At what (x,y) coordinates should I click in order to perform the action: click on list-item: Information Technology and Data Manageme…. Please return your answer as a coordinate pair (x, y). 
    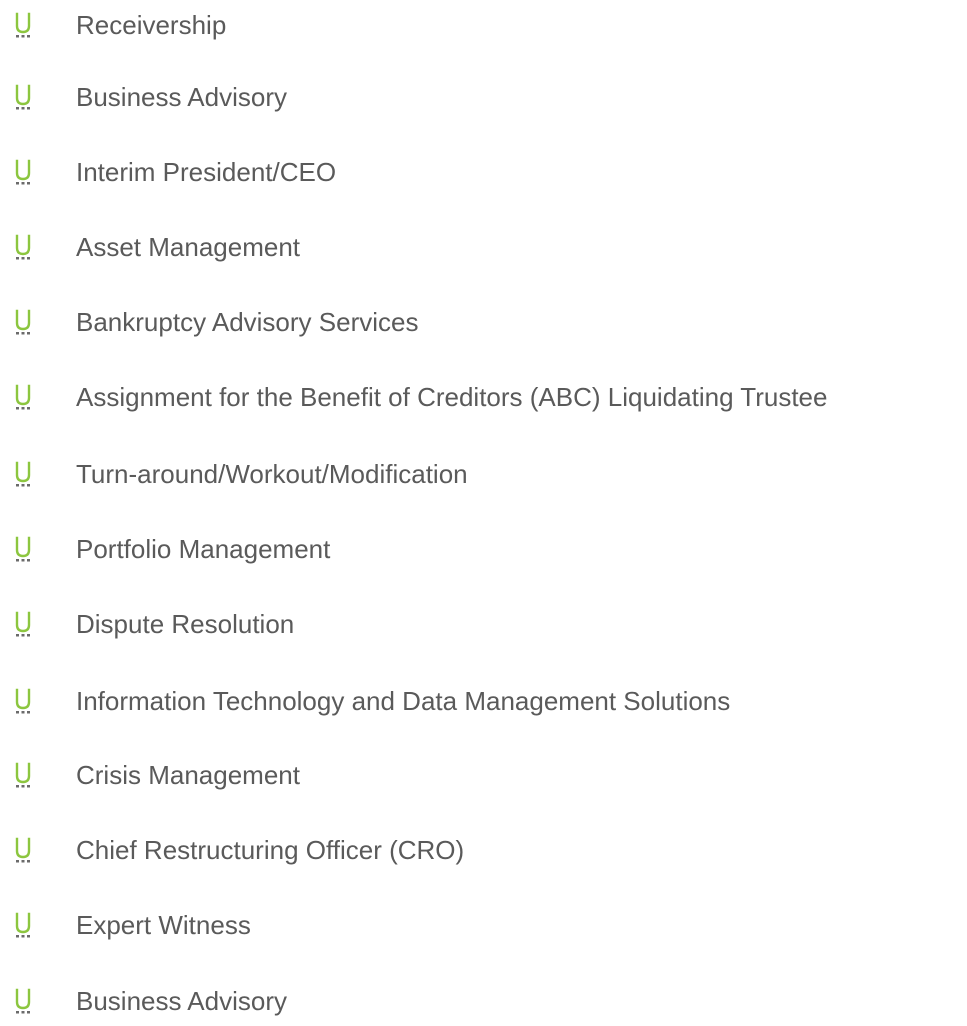
    Looking at the image, I should click on (483, 701).